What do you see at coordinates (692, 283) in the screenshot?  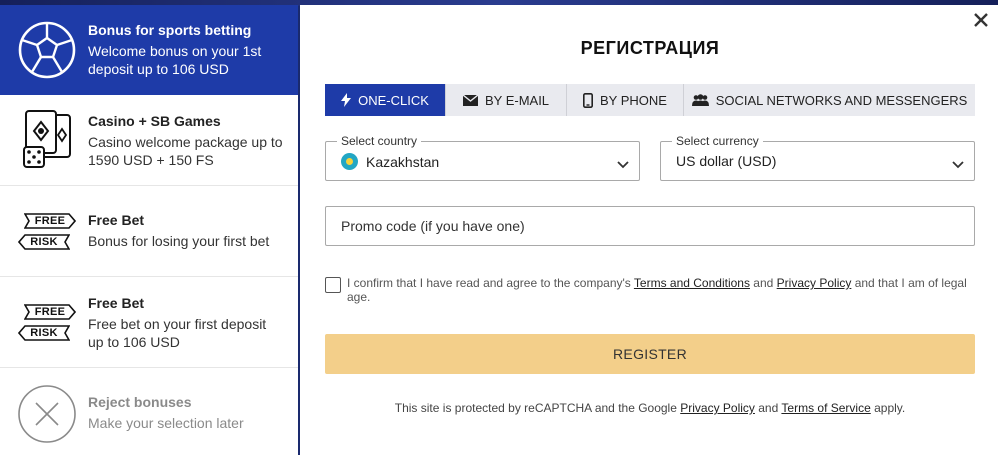 I see `terms-link: Terms and Conditions` at bounding box center [692, 283].